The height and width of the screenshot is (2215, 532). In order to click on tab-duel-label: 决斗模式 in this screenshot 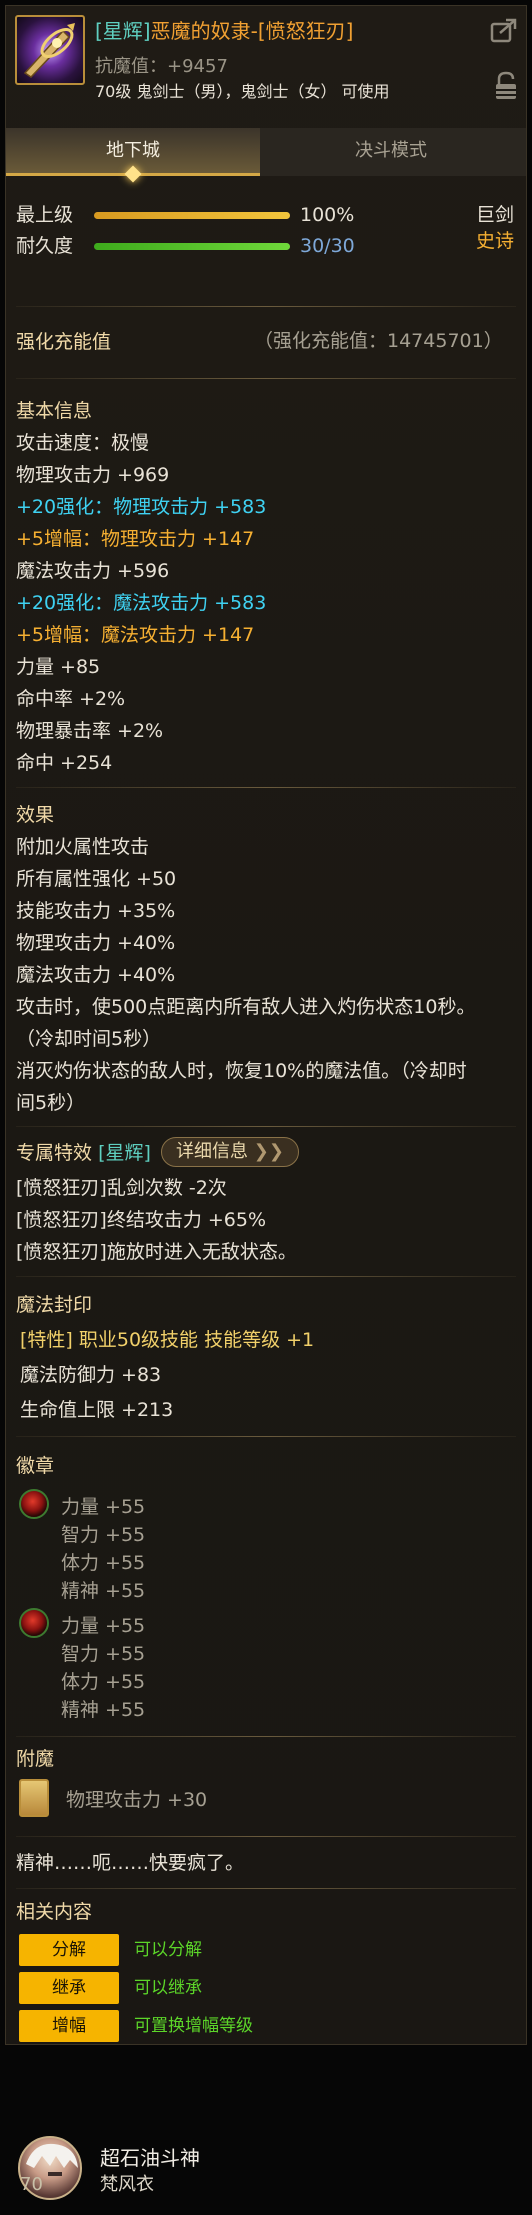, I will do `click(391, 150)`.